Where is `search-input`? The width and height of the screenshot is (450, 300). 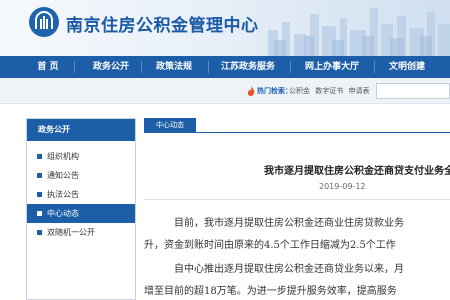
search-input is located at coordinates (413, 91).